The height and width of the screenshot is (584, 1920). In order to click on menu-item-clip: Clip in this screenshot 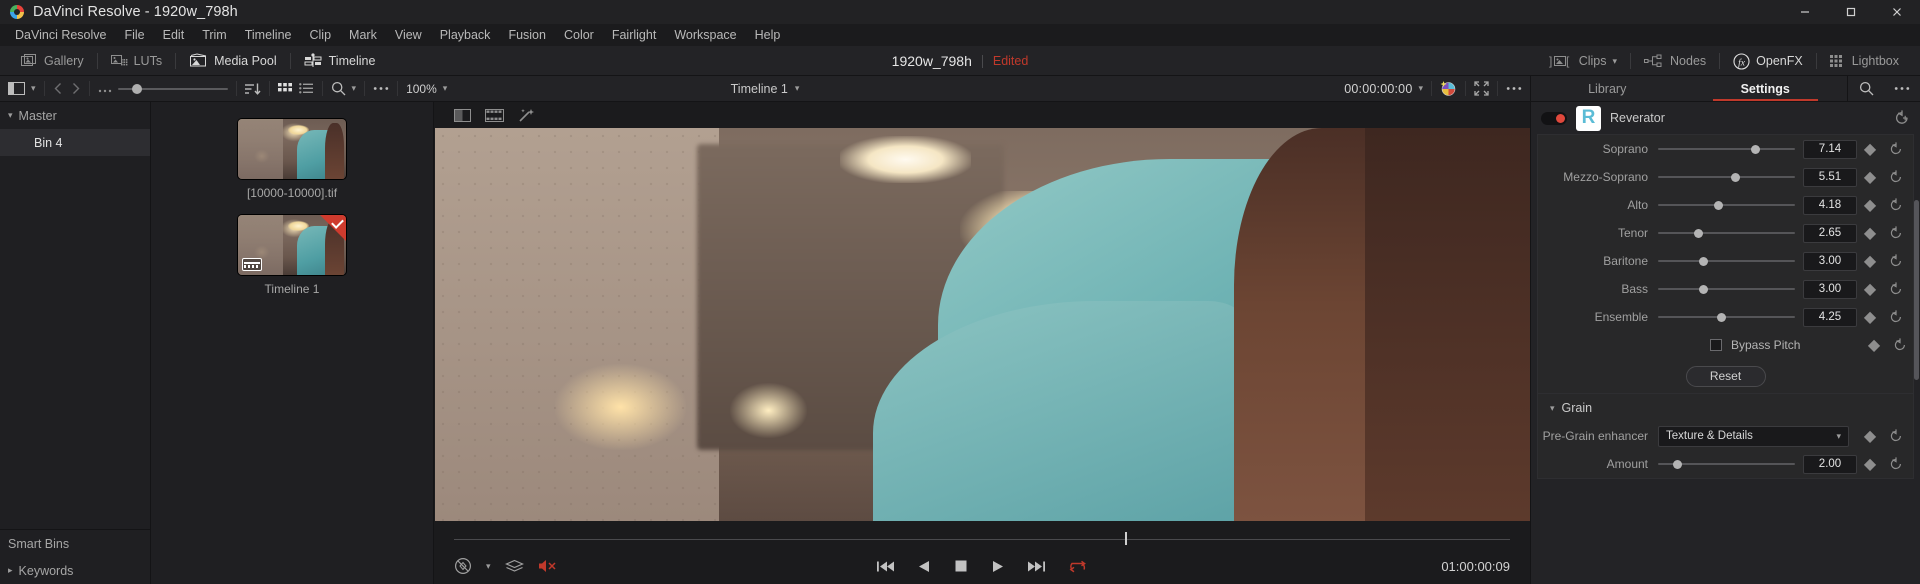, I will do `click(321, 35)`.